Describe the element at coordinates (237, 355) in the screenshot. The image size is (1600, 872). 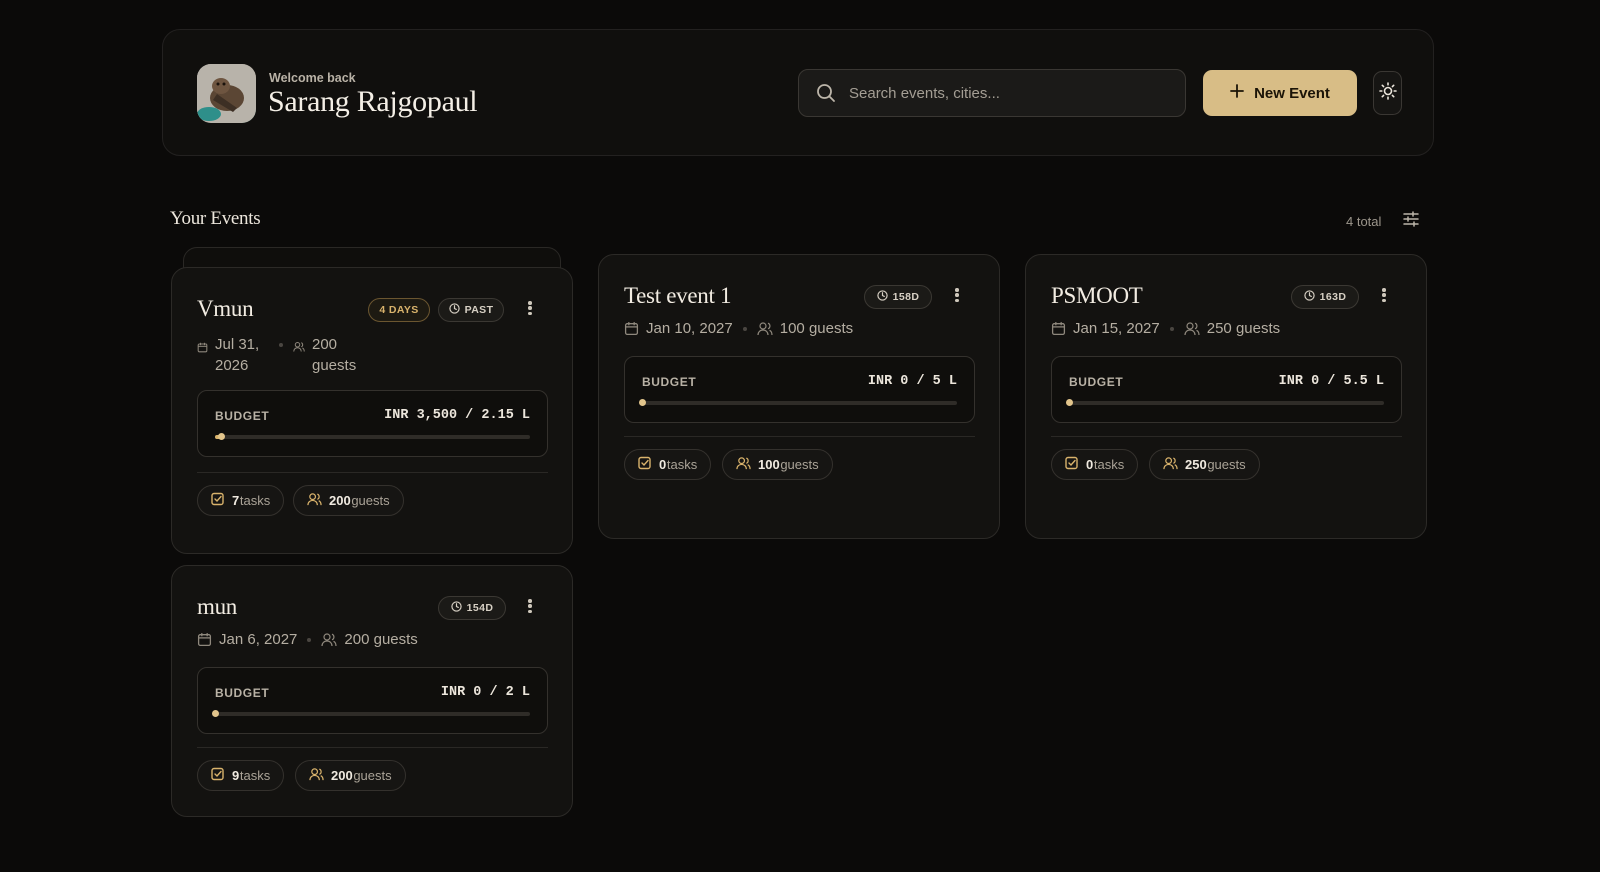
I see `event-date: Jul 31, 2026` at that location.